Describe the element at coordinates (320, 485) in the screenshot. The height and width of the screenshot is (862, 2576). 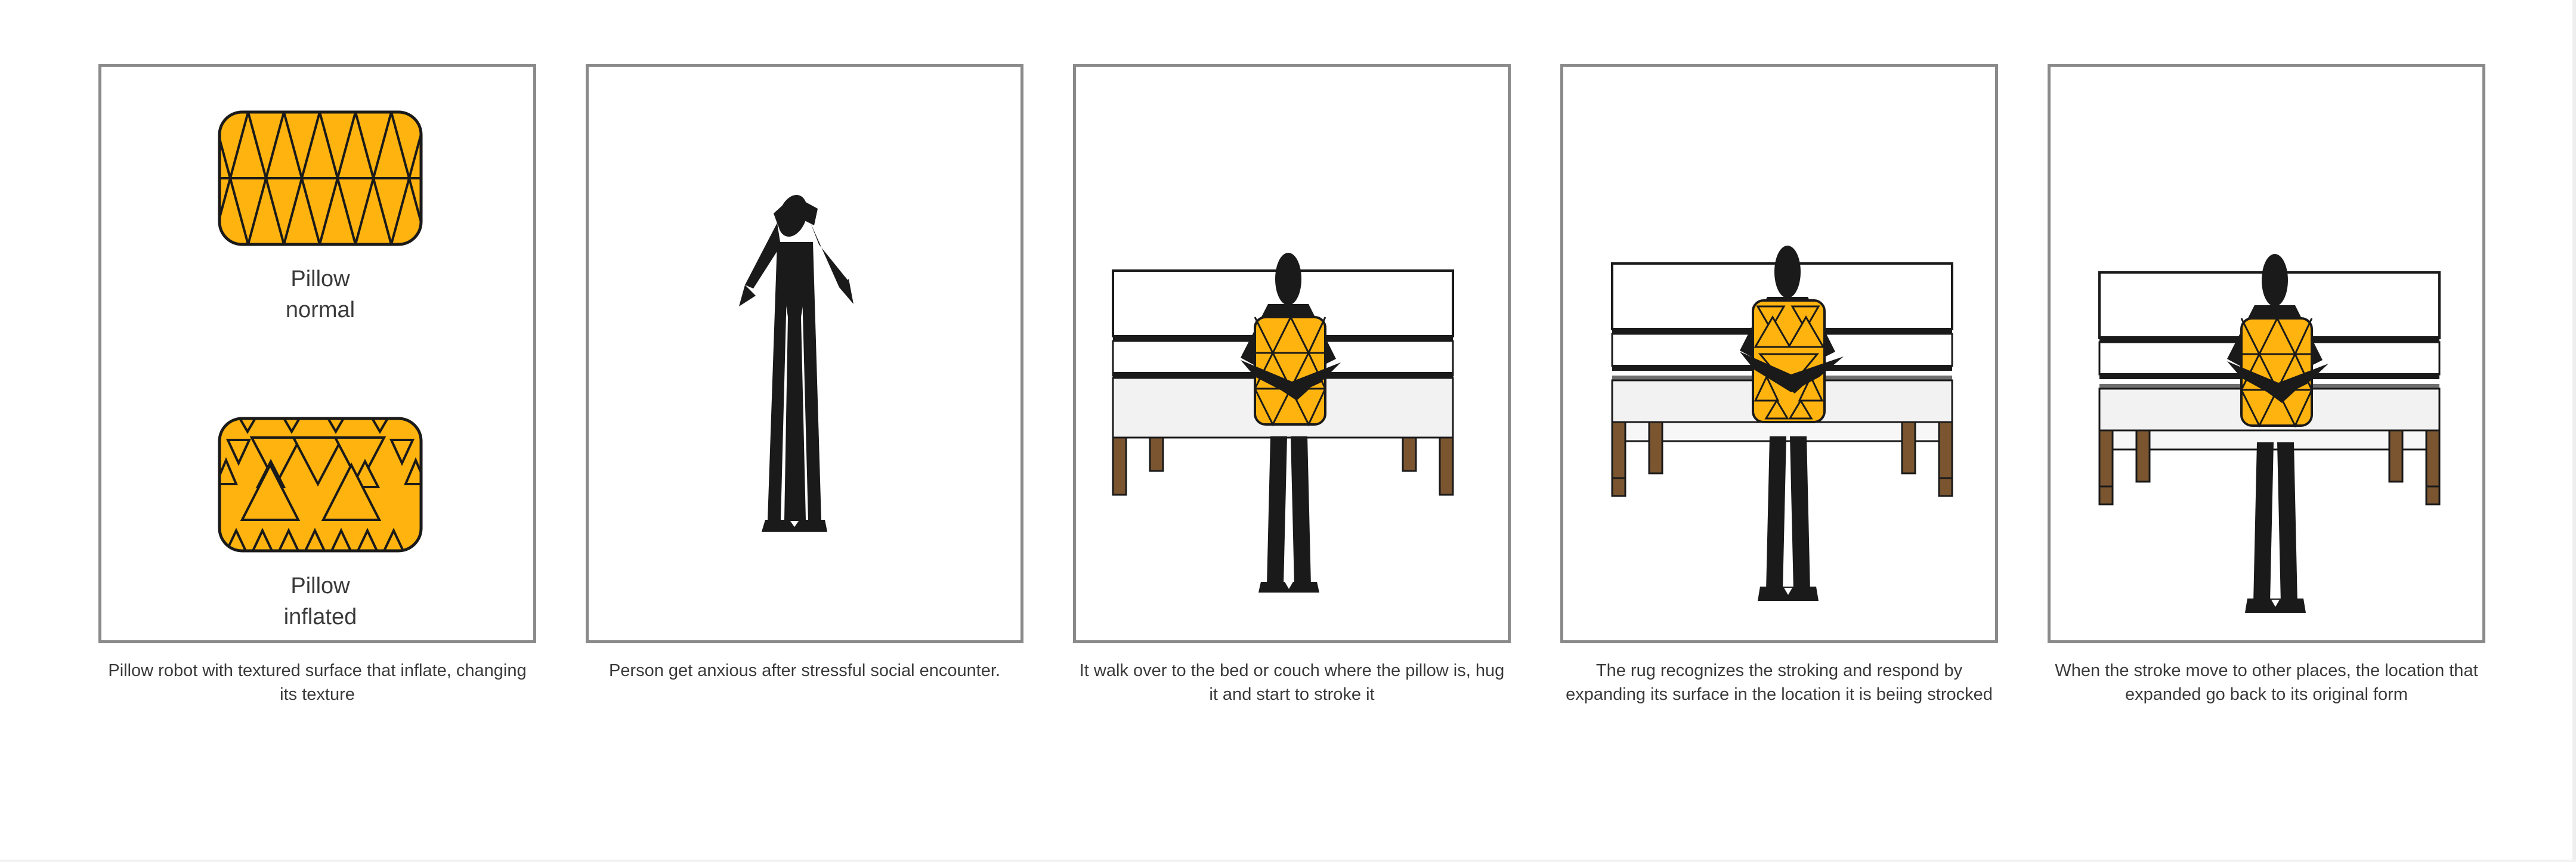
I see `pillow-inflated` at that location.